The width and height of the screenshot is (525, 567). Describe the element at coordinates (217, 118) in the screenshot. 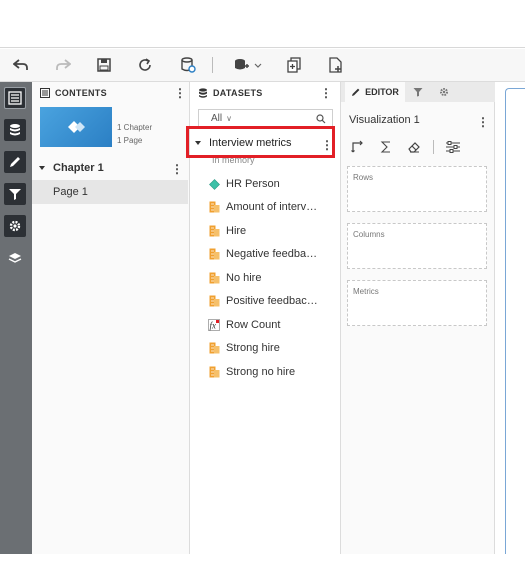

I see `dataset-filter-value: All` at that location.